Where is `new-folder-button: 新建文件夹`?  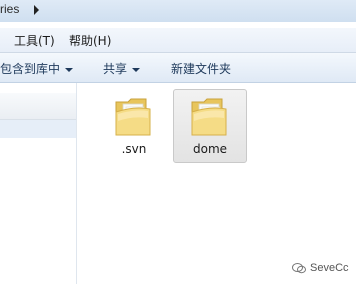 new-folder-button: 新建文件夹 is located at coordinates (201, 68).